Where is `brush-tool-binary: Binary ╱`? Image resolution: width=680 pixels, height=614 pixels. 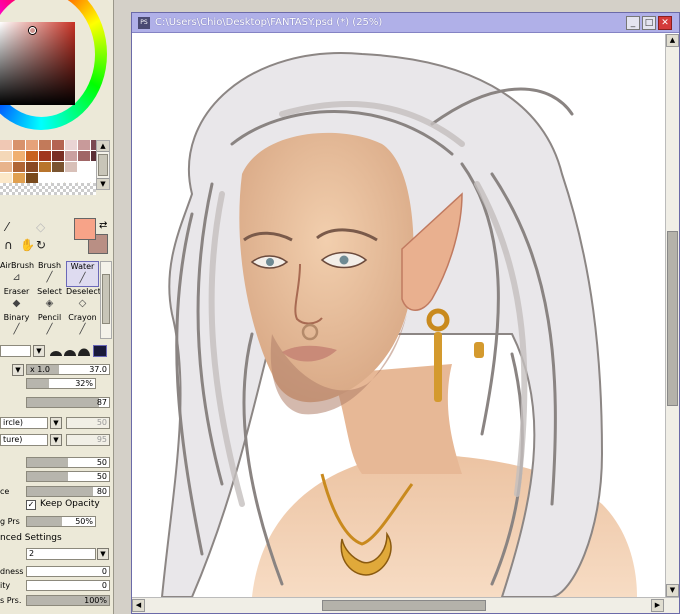 brush-tool-binary: Binary ╱ is located at coordinates (16, 326).